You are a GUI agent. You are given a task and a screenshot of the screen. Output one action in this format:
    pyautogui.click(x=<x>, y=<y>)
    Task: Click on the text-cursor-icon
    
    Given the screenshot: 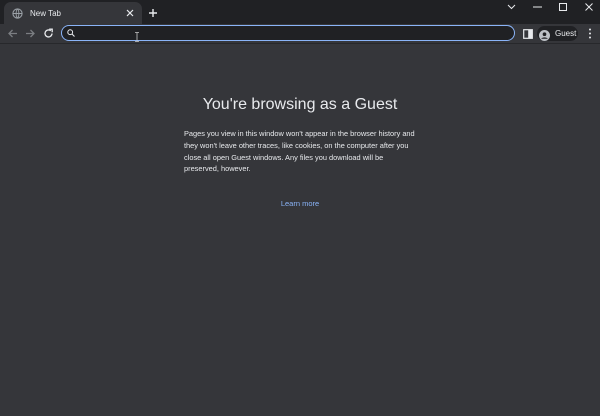 What is the action you would take?
    pyautogui.click(x=137, y=35)
    